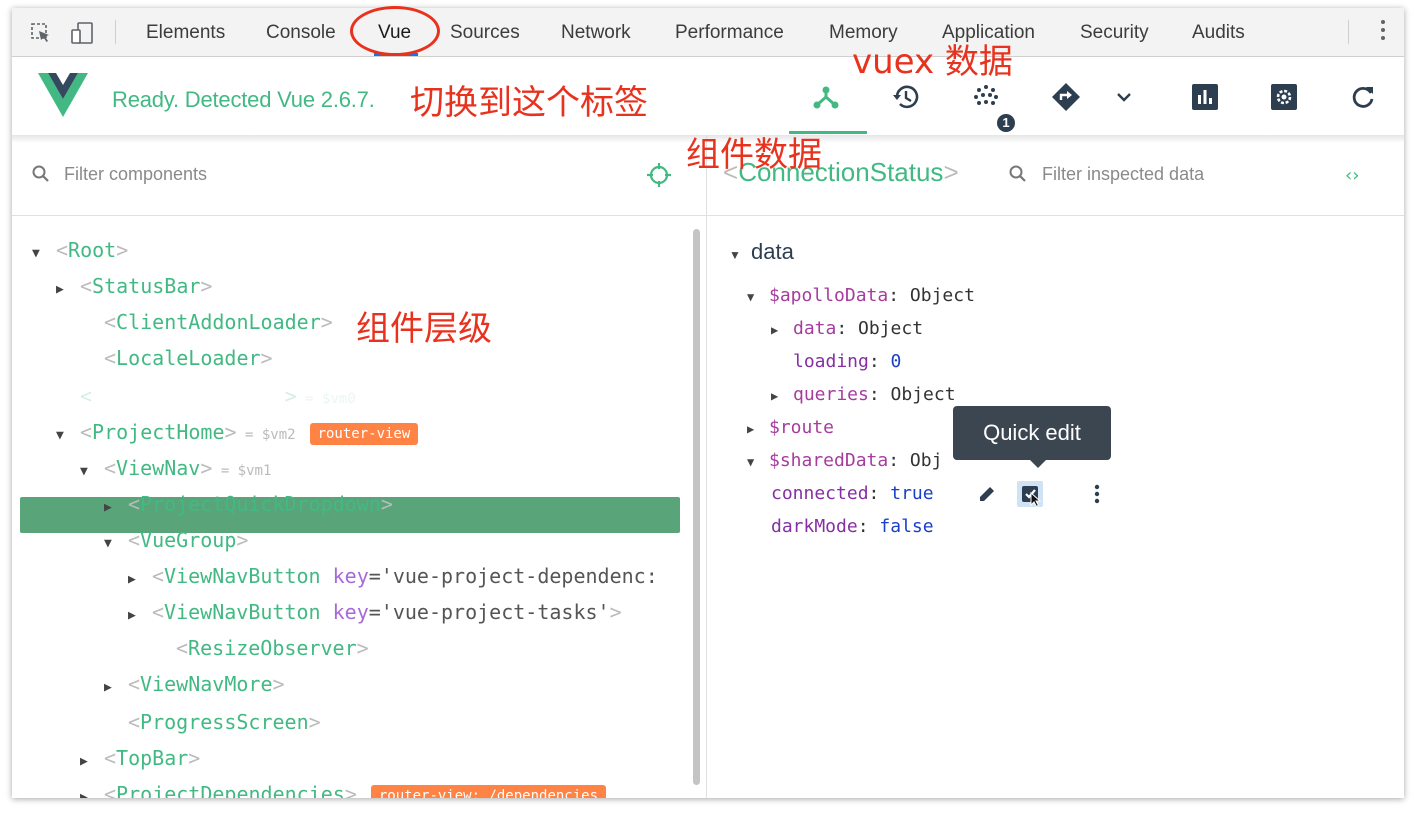 The image size is (1418, 814). I want to click on tab-audits: Audits, so click(1218, 32).